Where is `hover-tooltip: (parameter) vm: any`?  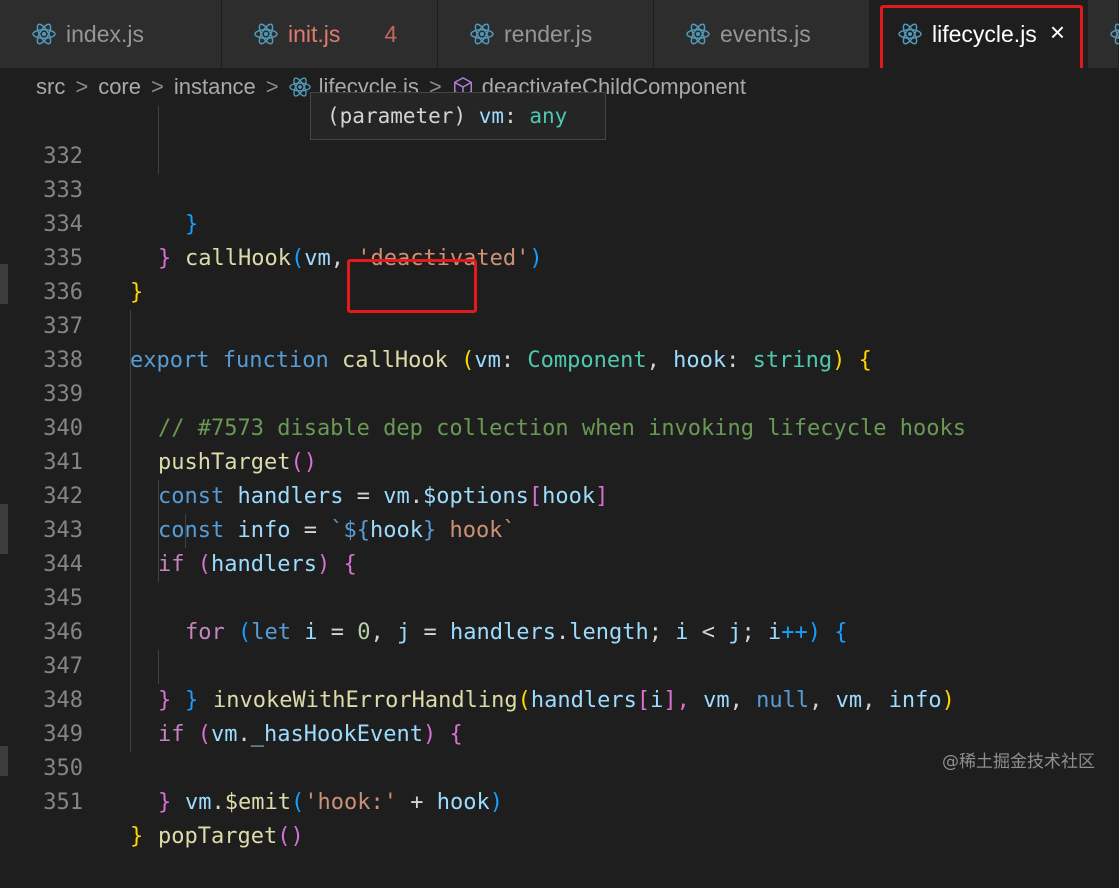
hover-tooltip: (parameter) vm: any is located at coordinates (458, 116).